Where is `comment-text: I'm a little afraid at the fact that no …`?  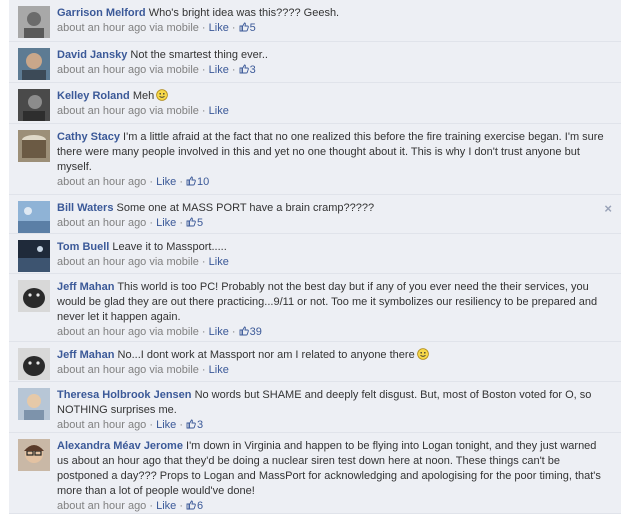 comment-text: I'm a little afraid at the fact that no … is located at coordinates (330, 152).